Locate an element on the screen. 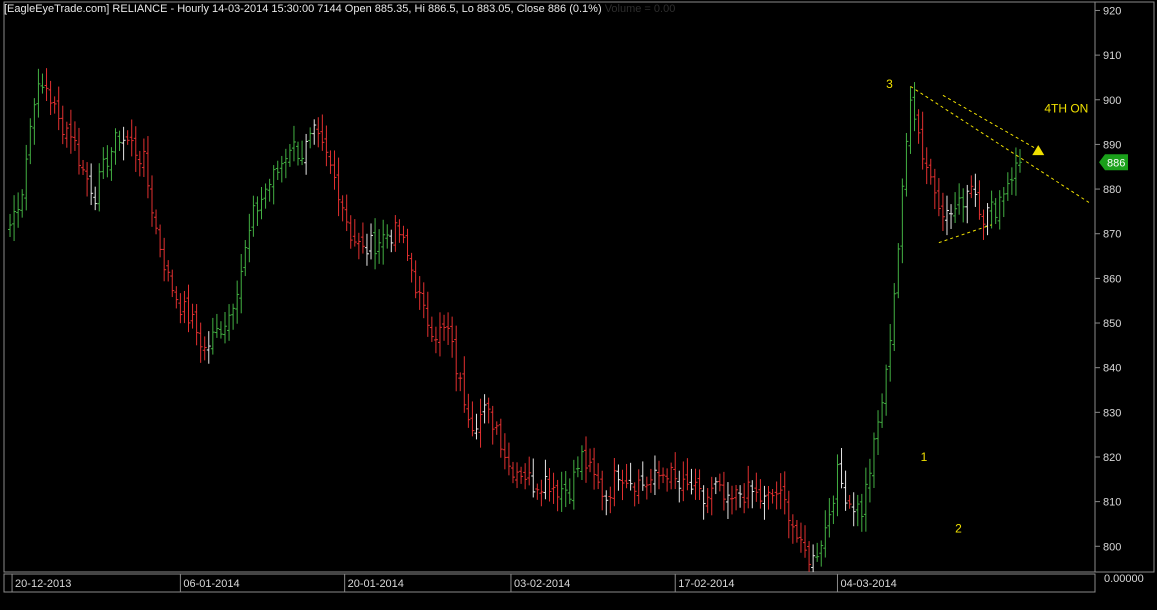 This screenshot has height=610, width=1157. y-tick-label: 840 is located at coordinates (1112, 369).